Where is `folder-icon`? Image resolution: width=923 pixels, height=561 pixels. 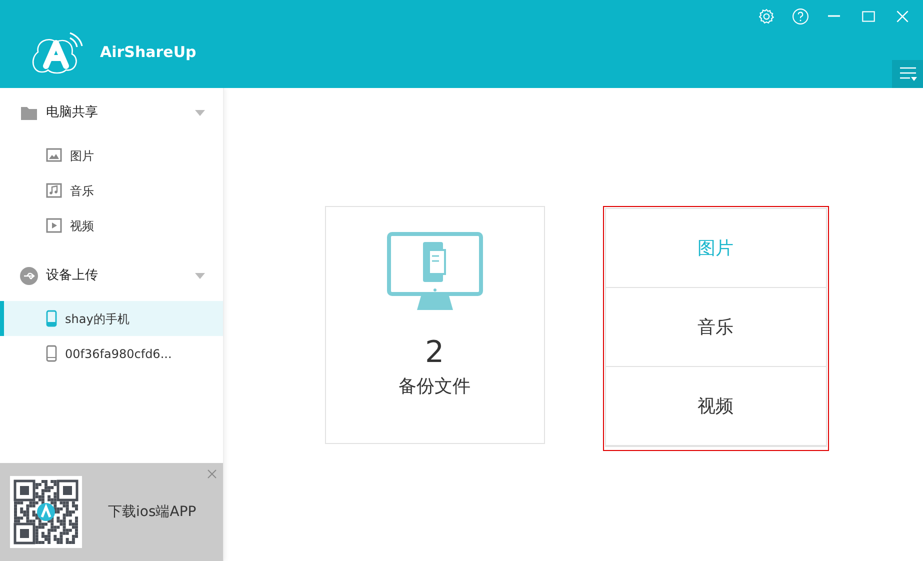 folder-icon is located at coordinates (29, 113).